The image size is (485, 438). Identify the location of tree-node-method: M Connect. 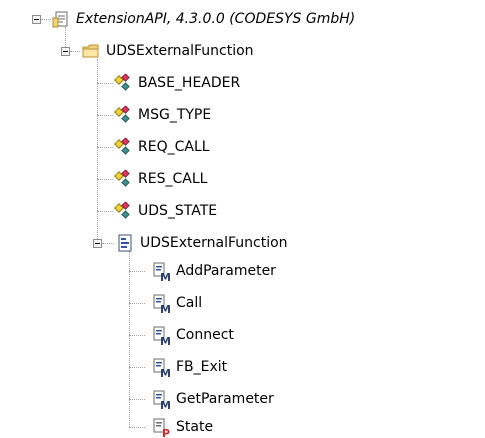
(193, 335).